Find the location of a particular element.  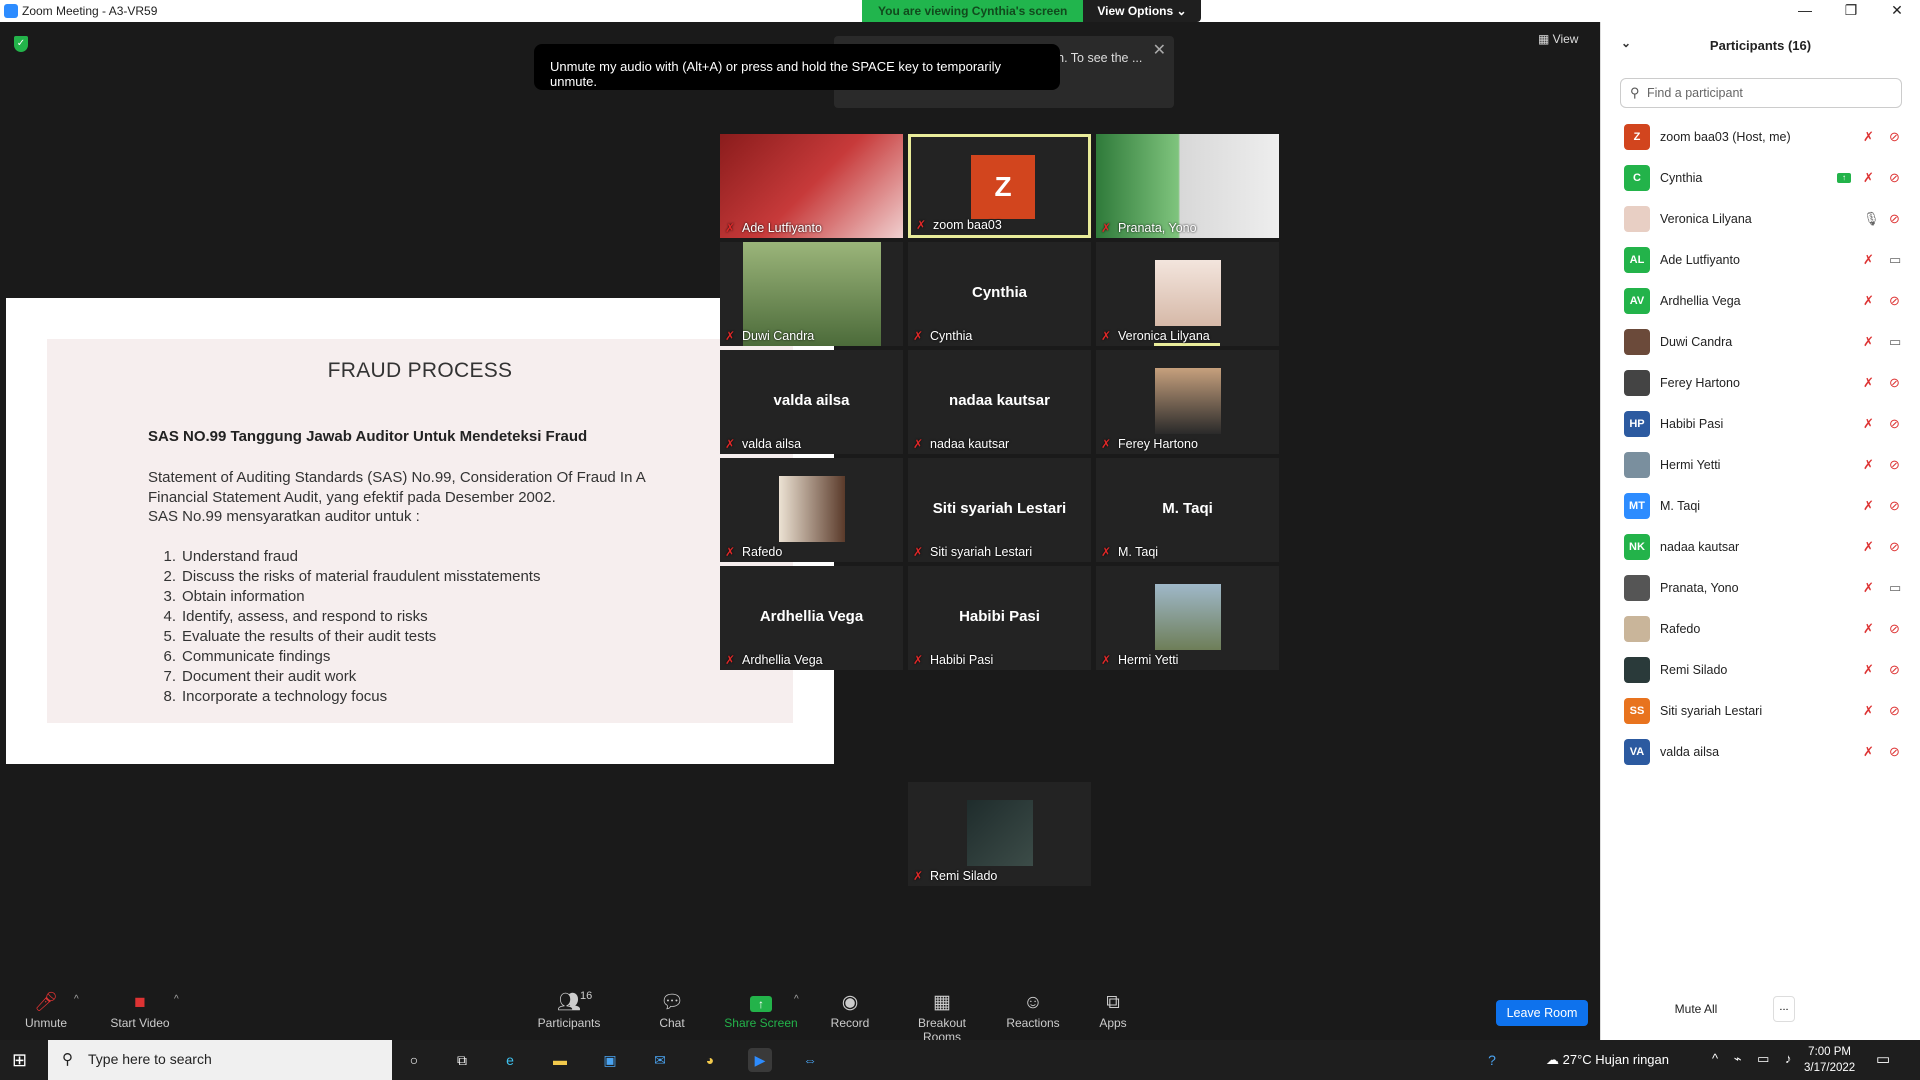

taskbar-search-input: ⚲ Type here to search is located at coordinates (220, 1060).